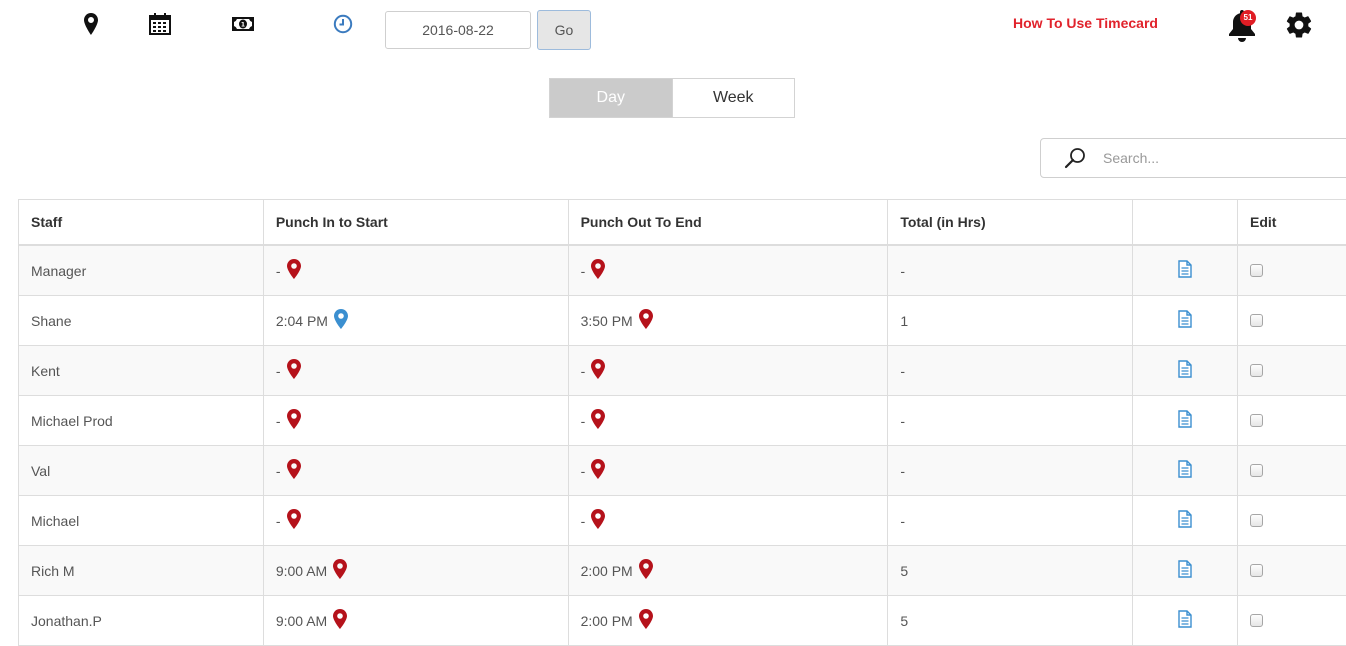 The image size is (1346, 646). What do you see at coordinates (141, 471) in the screenshot?
I see `staff-cell: Val` at bounding box center [141, 471].